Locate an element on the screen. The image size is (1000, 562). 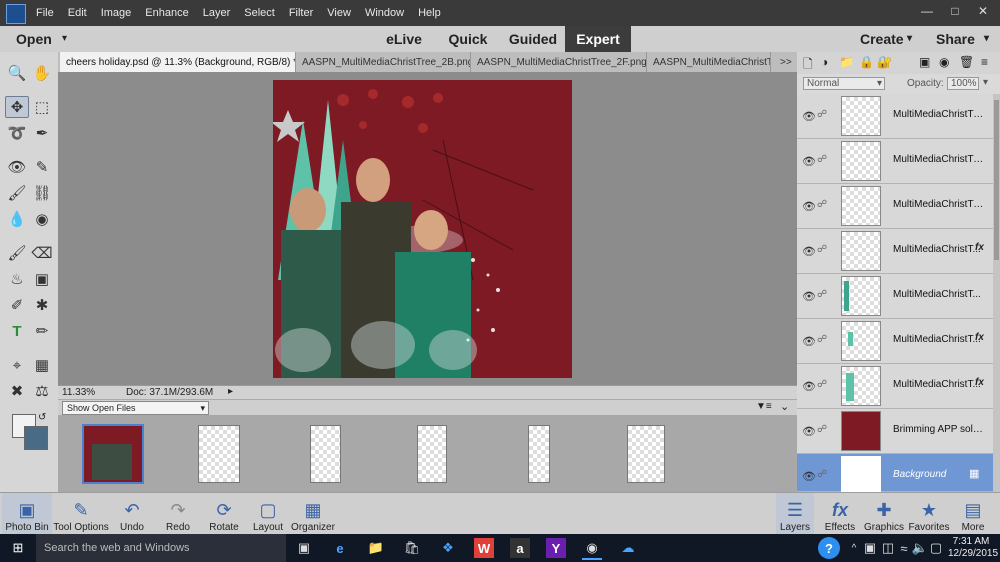
hand-tool-icon: ✋ is located at coordinates (42, 73).